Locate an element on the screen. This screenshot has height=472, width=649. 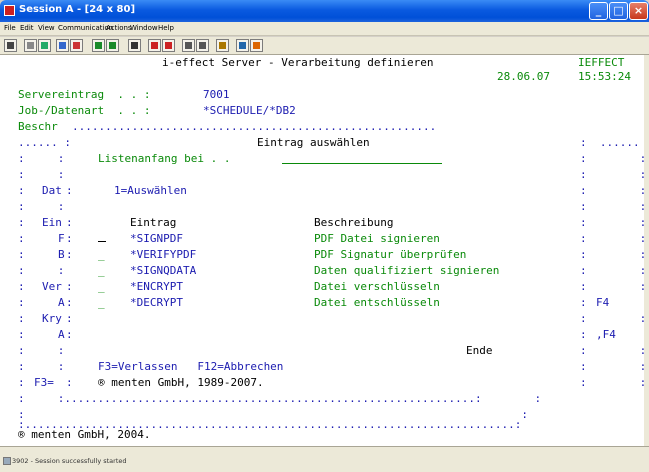
screen-date: 28.06.07 is located at coordinates (523, 76).